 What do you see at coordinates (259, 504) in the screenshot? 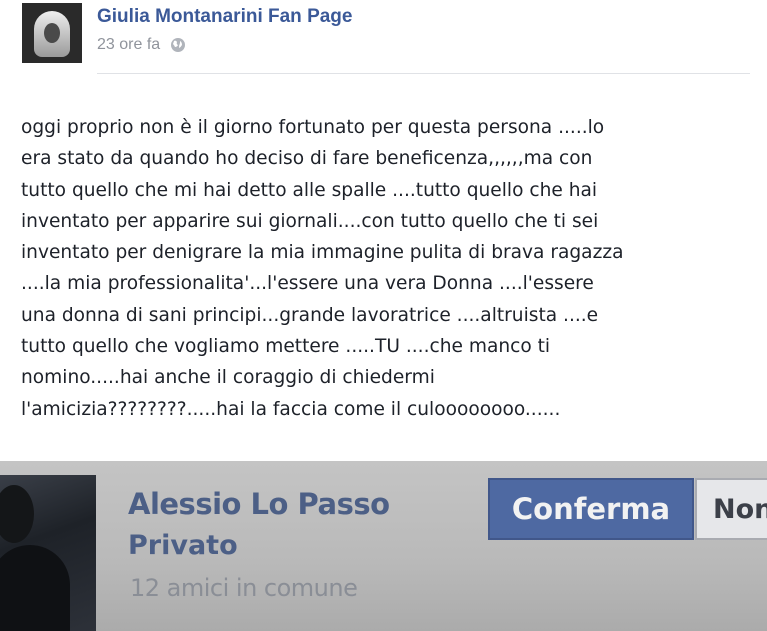
I see `requester-name: Alessio Lo Passo` at bounding box center [259, 504].